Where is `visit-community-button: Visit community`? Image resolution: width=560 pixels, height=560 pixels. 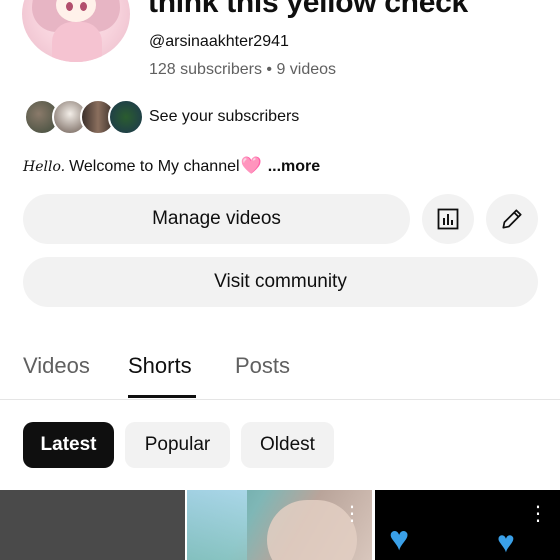 visit-community-button: Visit community is located at coordinates (280, 282).